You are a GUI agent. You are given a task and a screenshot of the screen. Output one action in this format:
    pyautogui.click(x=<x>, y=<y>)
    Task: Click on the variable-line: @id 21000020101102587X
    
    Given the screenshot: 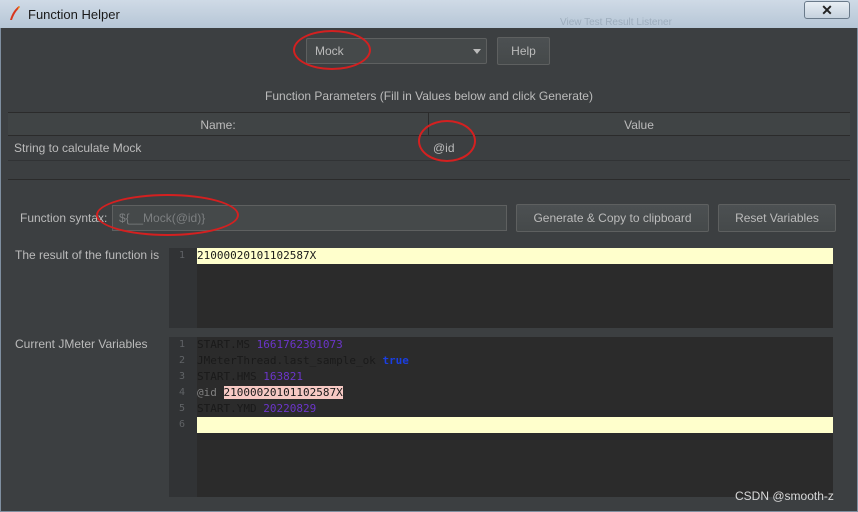 What is the action you would take?
    pyautogui.click(x=270, y=393)
    